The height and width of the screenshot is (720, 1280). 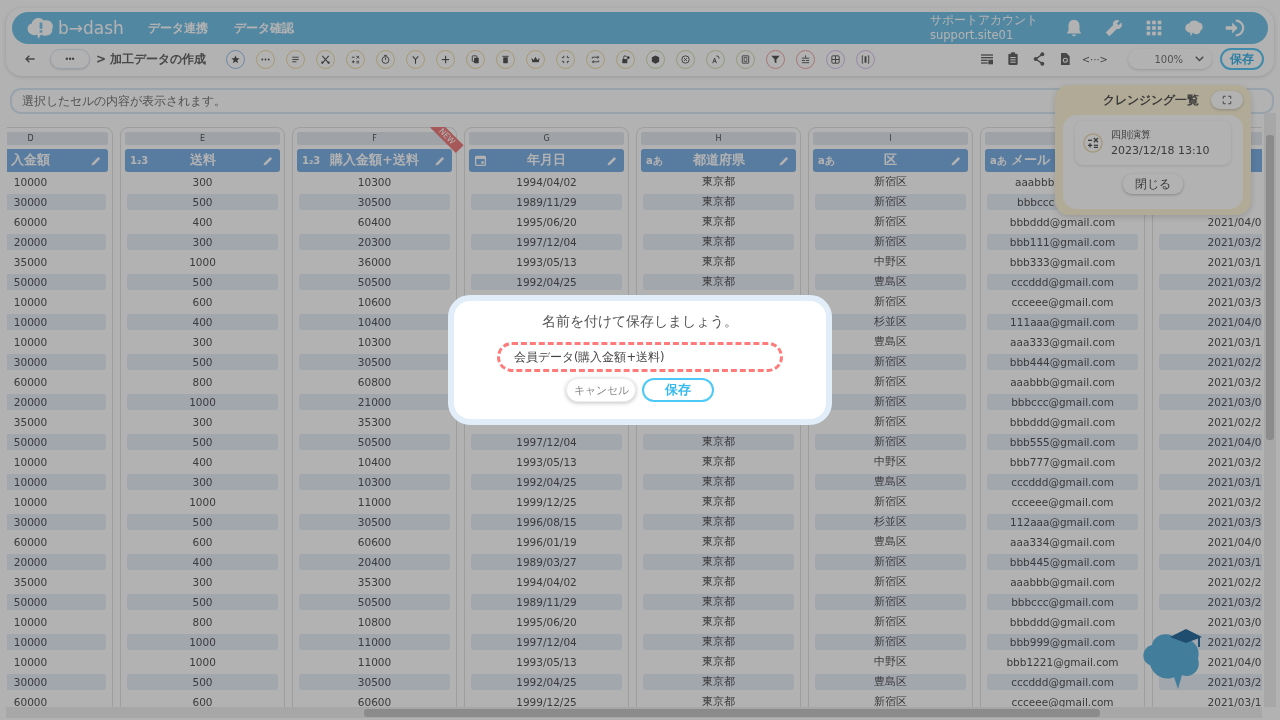 I want to click on column-letter: I, so click(x=890, y=138).